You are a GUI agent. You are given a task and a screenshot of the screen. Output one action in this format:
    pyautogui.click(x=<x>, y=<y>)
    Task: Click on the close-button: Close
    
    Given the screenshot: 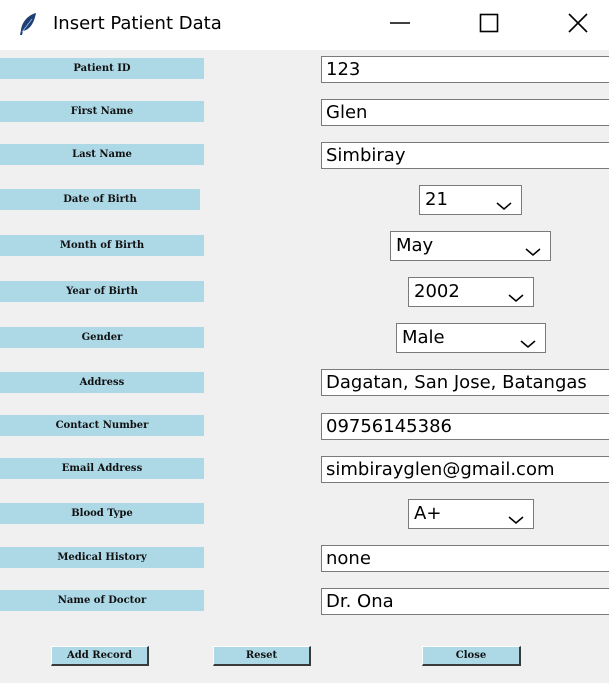 What is the action you would take?
    pyautogui.click(x=471, y=656)
    